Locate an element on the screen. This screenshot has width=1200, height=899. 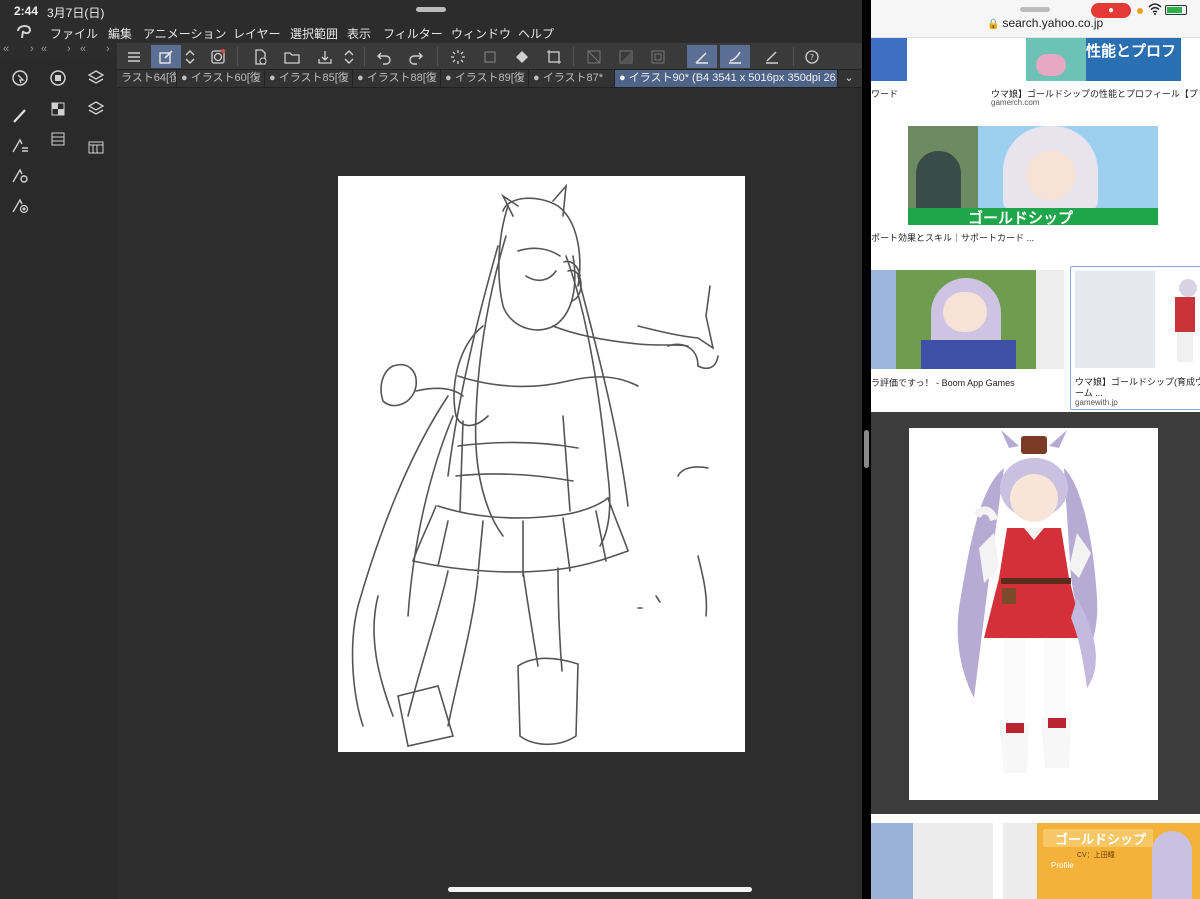
tab-illust-85: ● イラスト85[復 is located at coordinates (309, 78).